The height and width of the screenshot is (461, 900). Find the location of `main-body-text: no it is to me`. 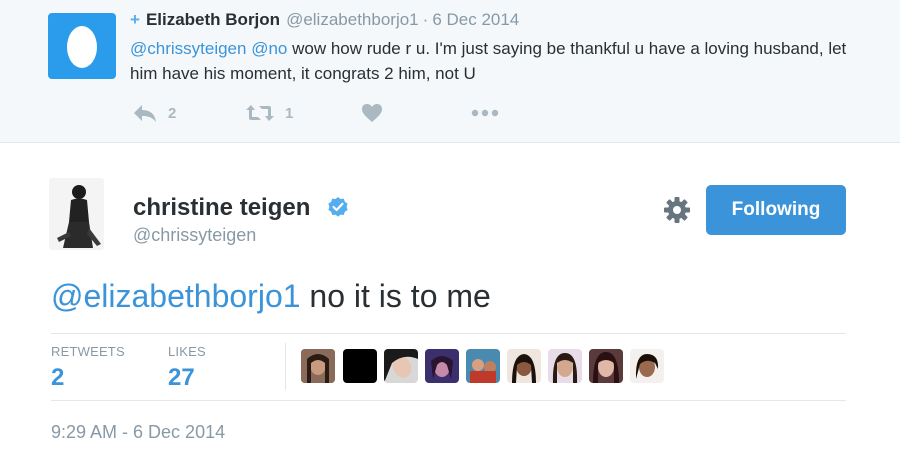

main-body-text: no it is to me is located at coordinates (395, 296).